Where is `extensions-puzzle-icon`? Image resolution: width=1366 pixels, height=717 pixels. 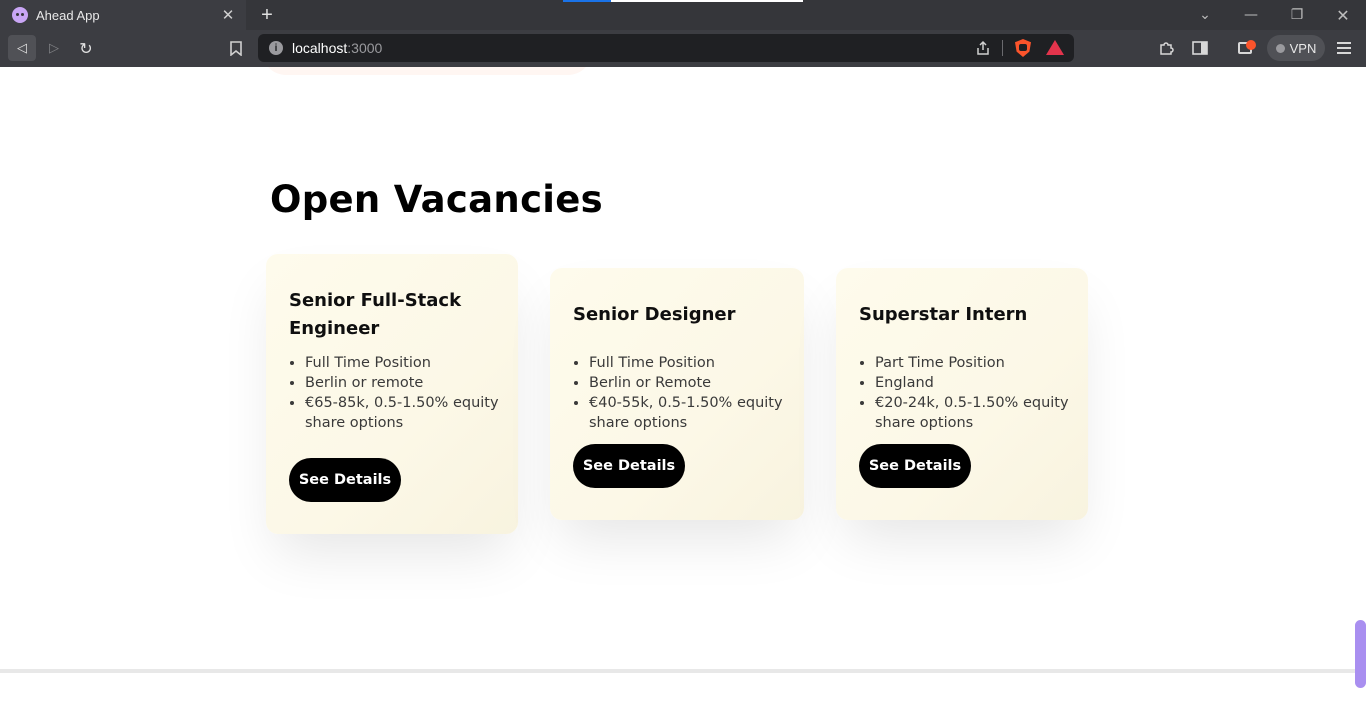 extensions-puzzle-icon is located at coordinates (1167, 48).